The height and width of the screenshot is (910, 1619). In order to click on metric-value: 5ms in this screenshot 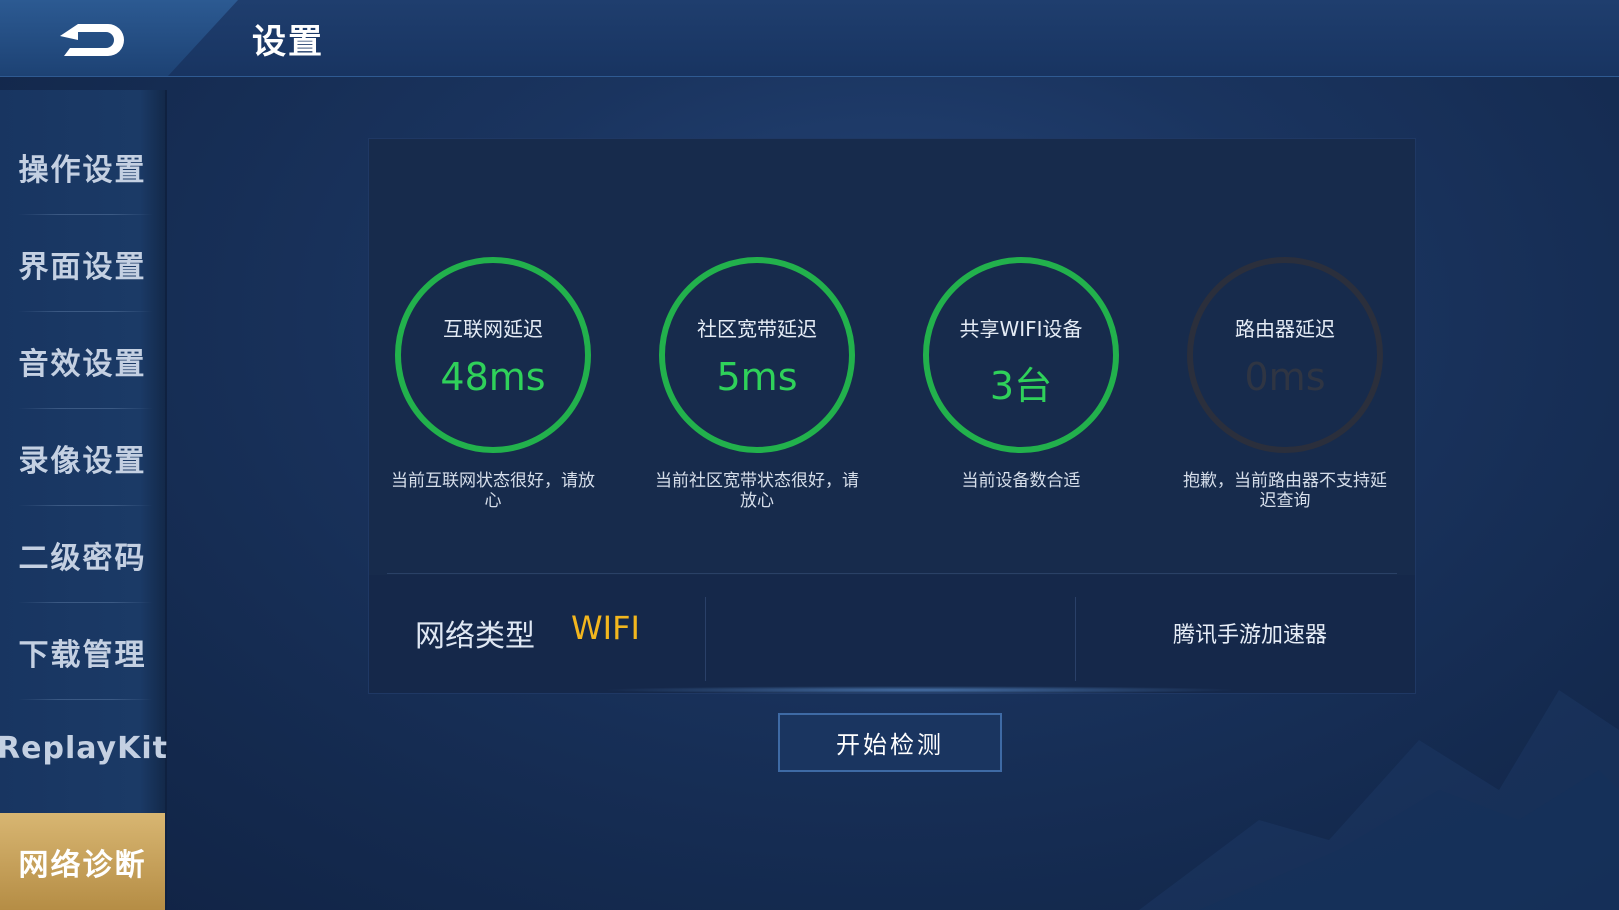, I will do `click(757, 377)`.